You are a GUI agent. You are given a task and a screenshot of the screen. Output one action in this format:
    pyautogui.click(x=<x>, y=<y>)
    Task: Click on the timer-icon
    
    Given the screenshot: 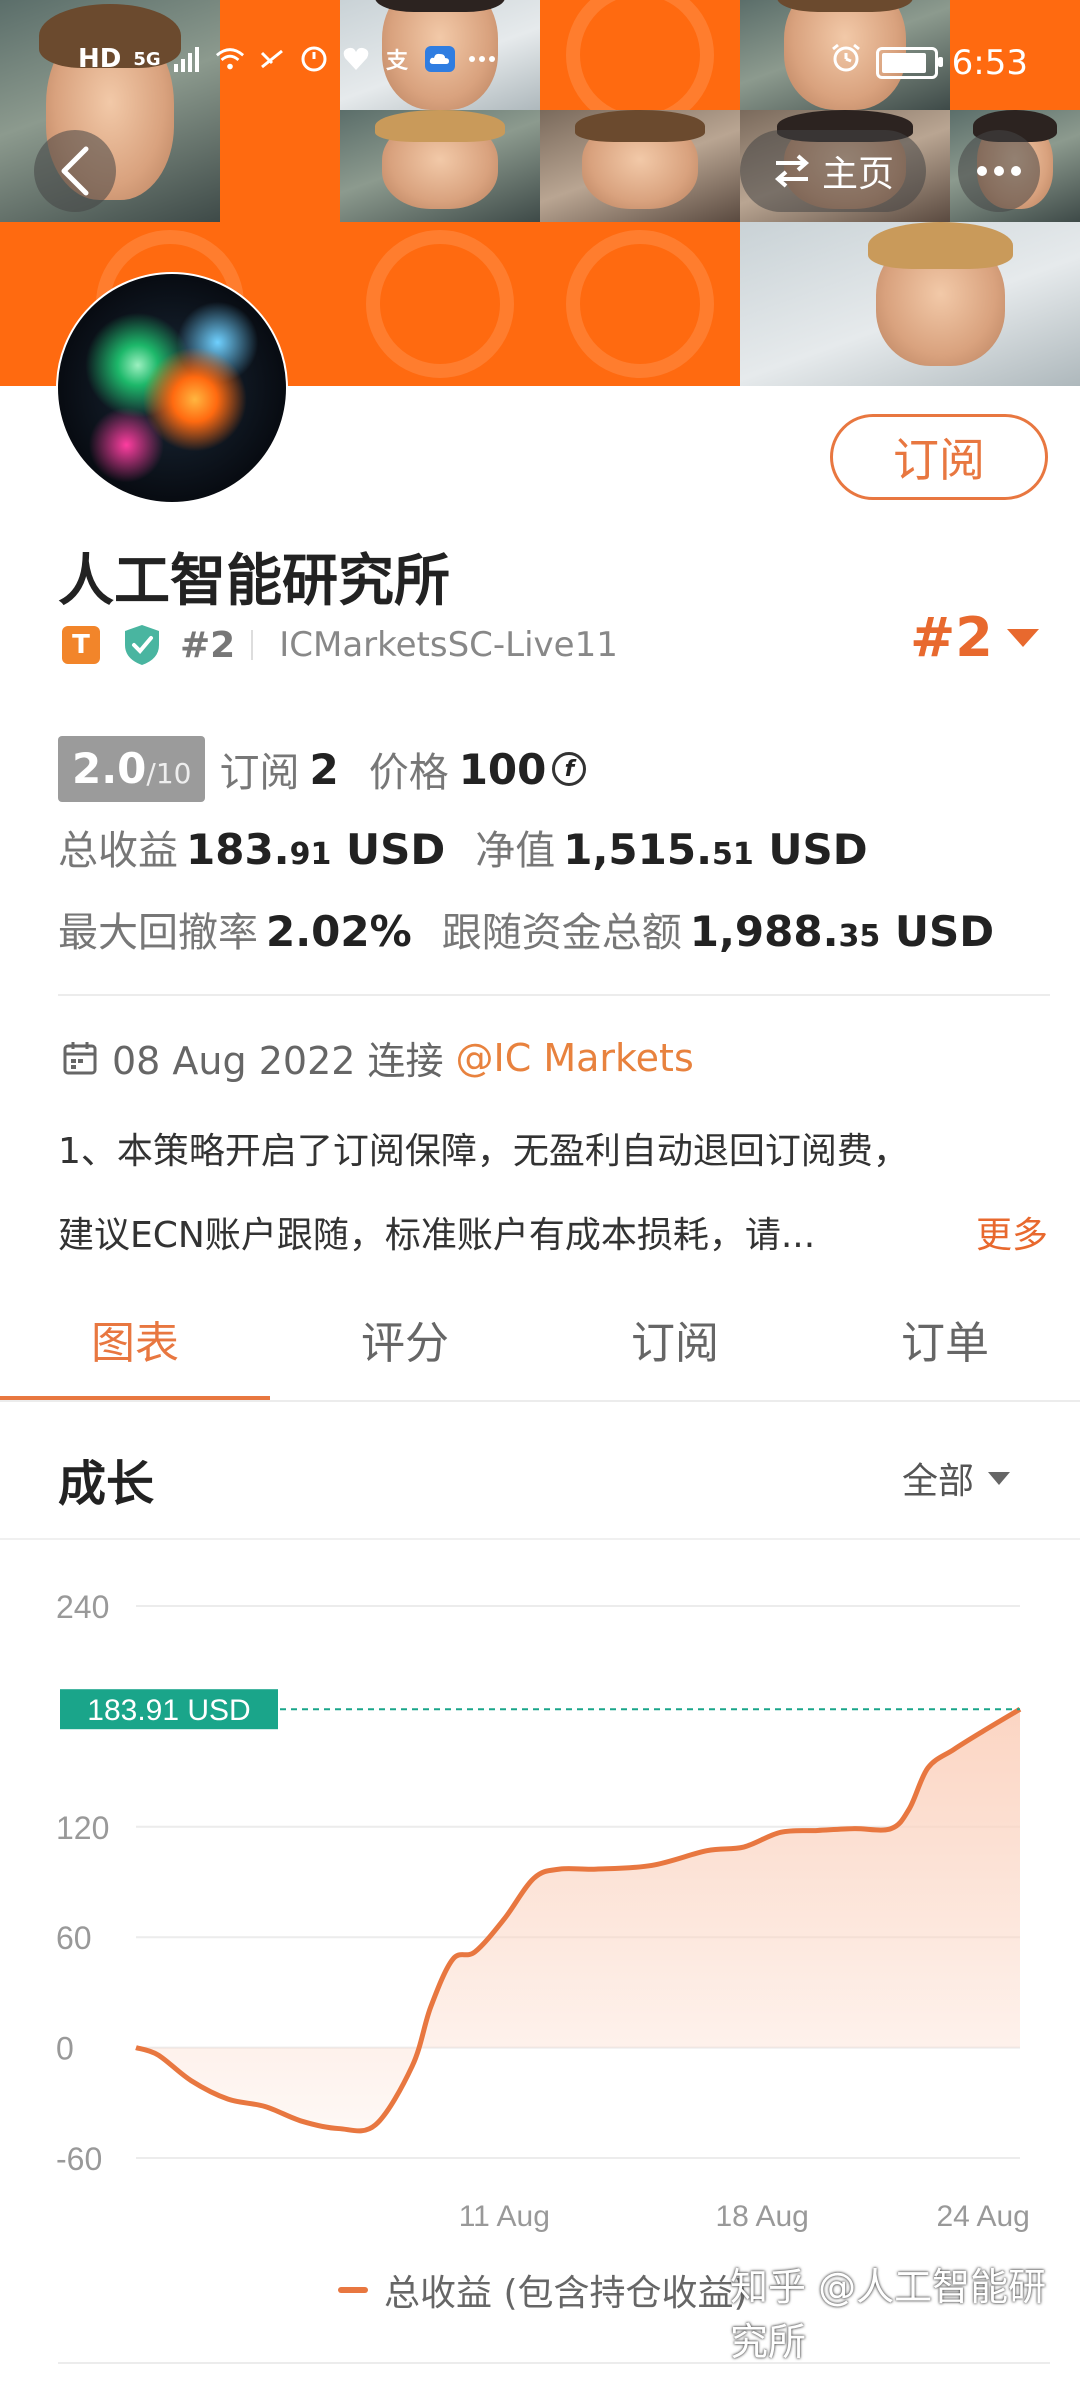 What is the action you would take?
    pyautogui.click(x=314, y=59)
    